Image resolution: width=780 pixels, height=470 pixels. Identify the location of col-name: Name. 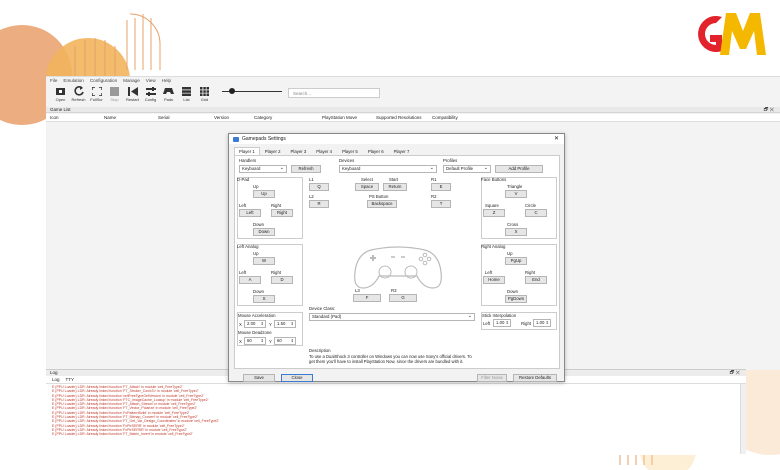
(110, 117).